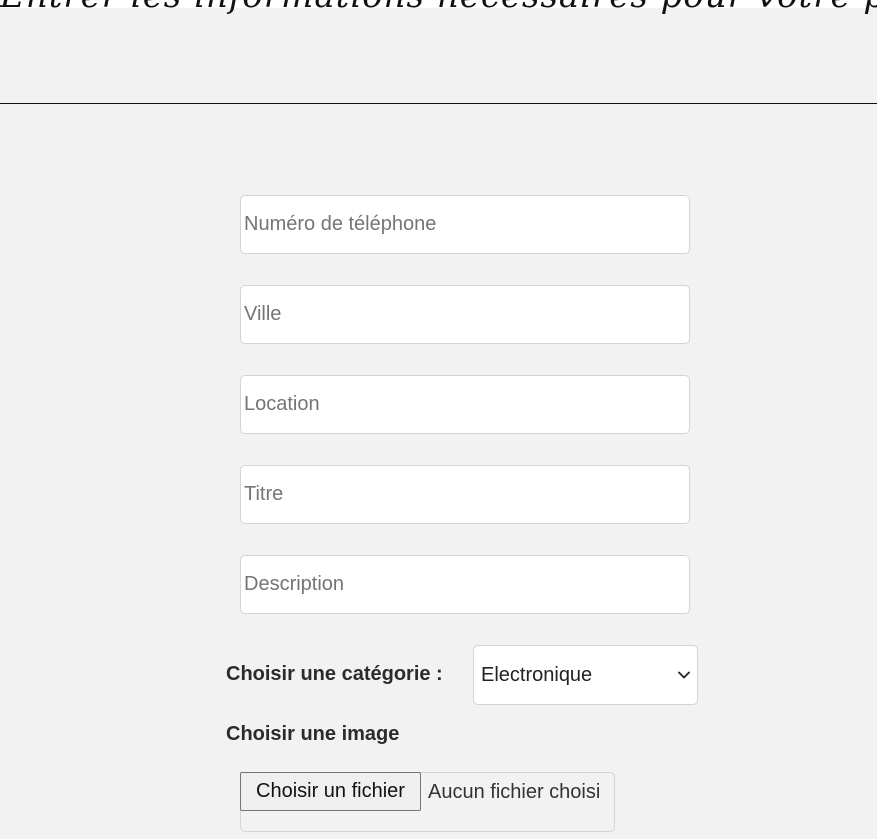 The height and width of the screenshot is (839, 877). What do you see at coordinates (465, 224) in the screenshot?
I see `phone-input` at bounding box center [465, 224].